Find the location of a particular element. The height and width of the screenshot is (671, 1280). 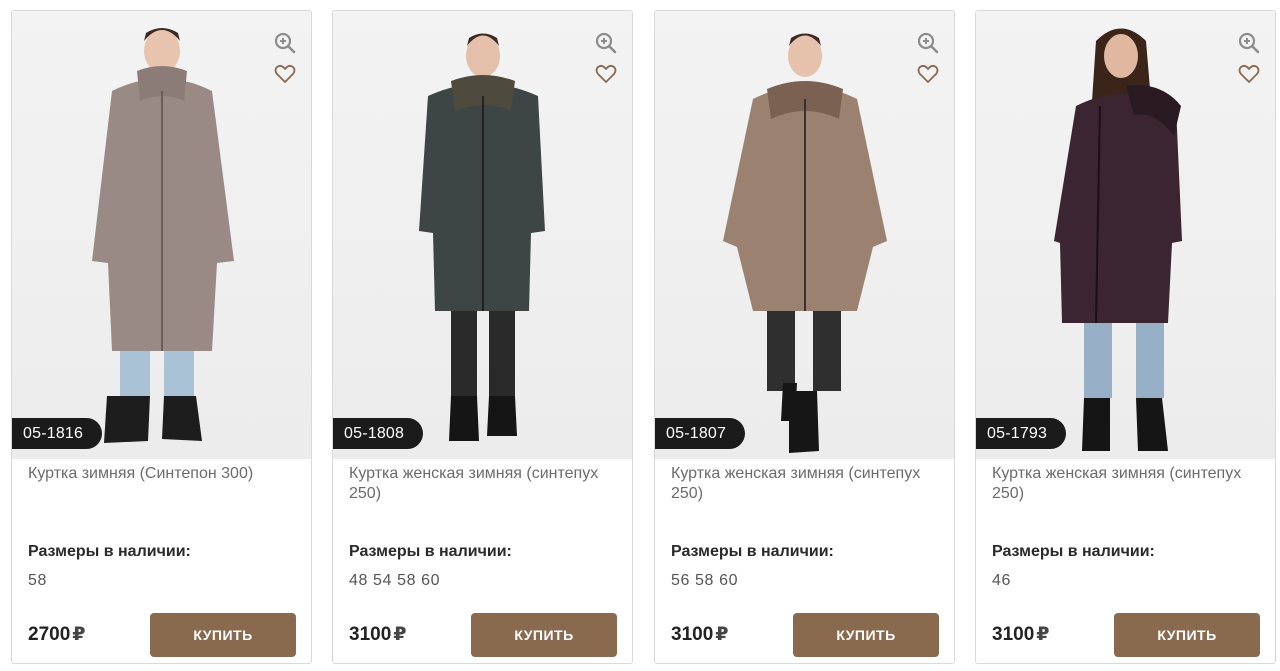

price-value: 2700 is located at coordinates (49, 634).